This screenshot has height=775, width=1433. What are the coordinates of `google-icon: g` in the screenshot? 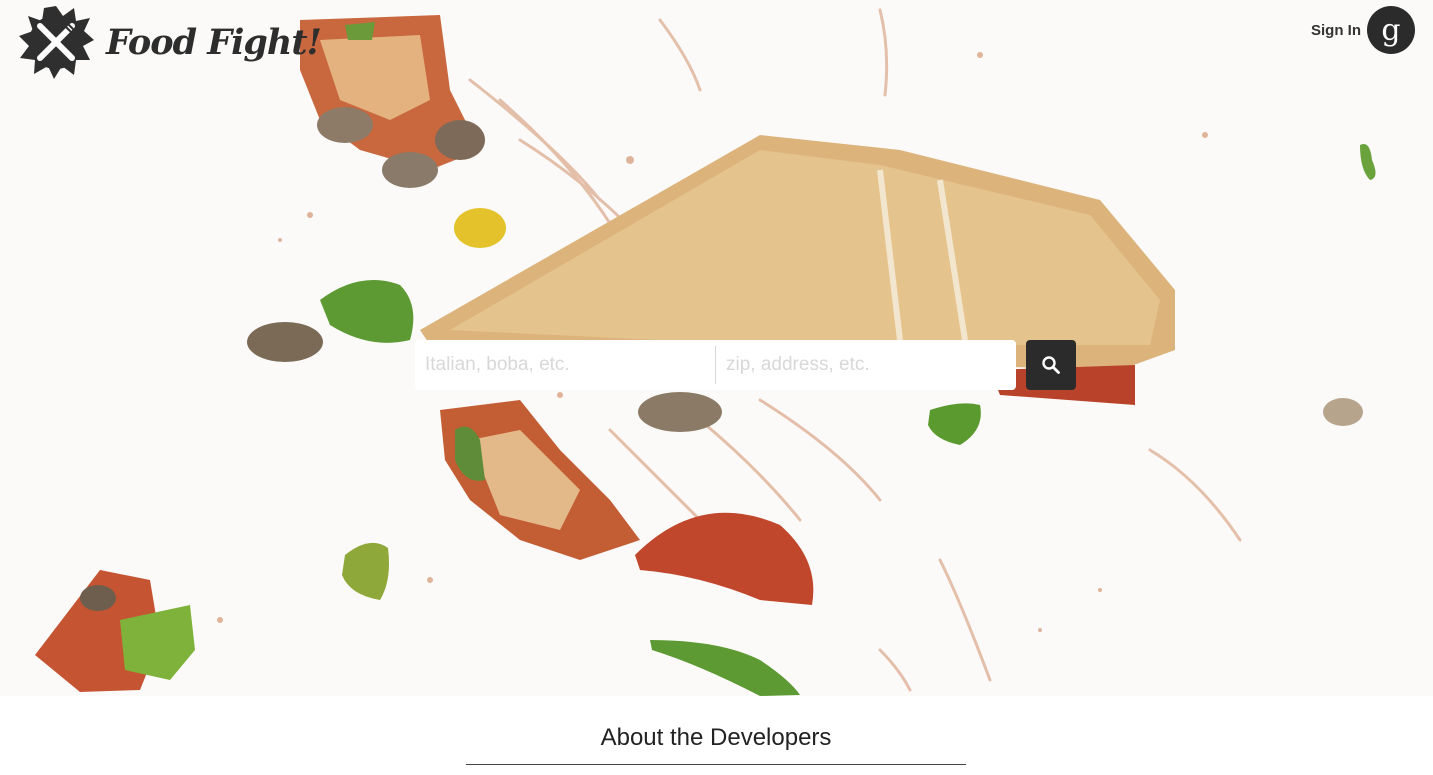 It's located at (1391, 30).